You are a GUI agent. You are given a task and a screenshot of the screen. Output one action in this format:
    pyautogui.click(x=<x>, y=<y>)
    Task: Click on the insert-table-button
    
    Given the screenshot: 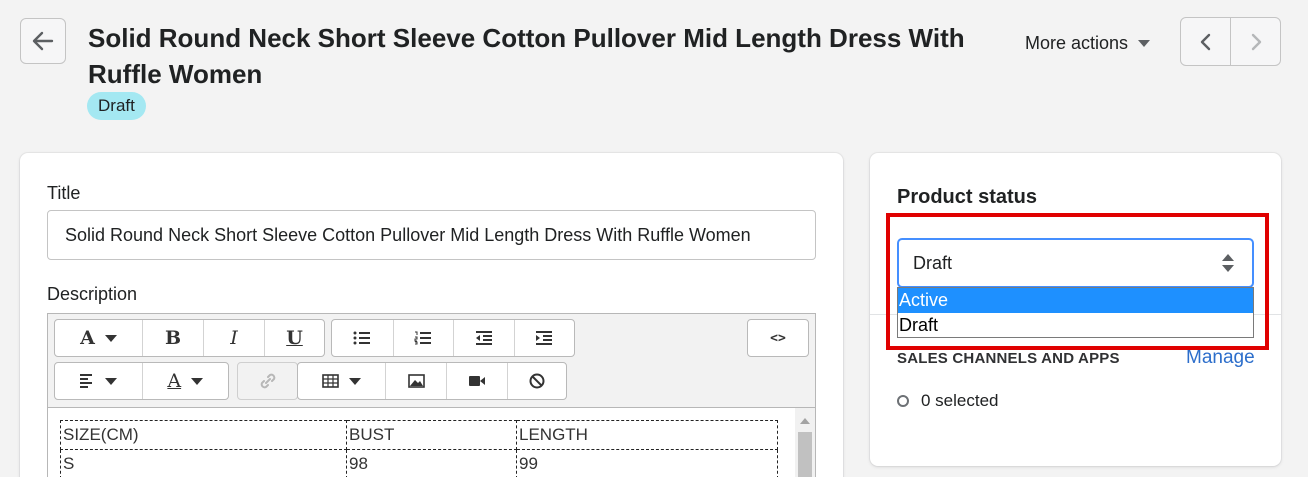 What is the action you would take?
    pyautogui.click(x=341, y=381)
    